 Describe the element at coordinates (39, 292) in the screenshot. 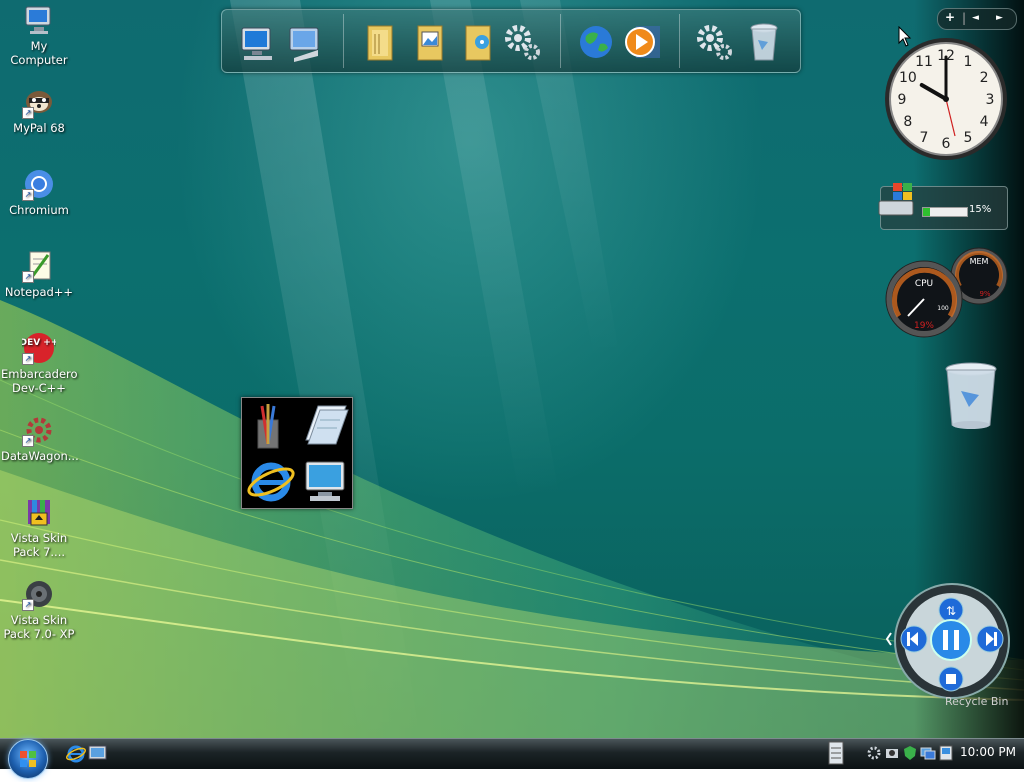

I see `desktop-icon-label: Notepad++` at that location.